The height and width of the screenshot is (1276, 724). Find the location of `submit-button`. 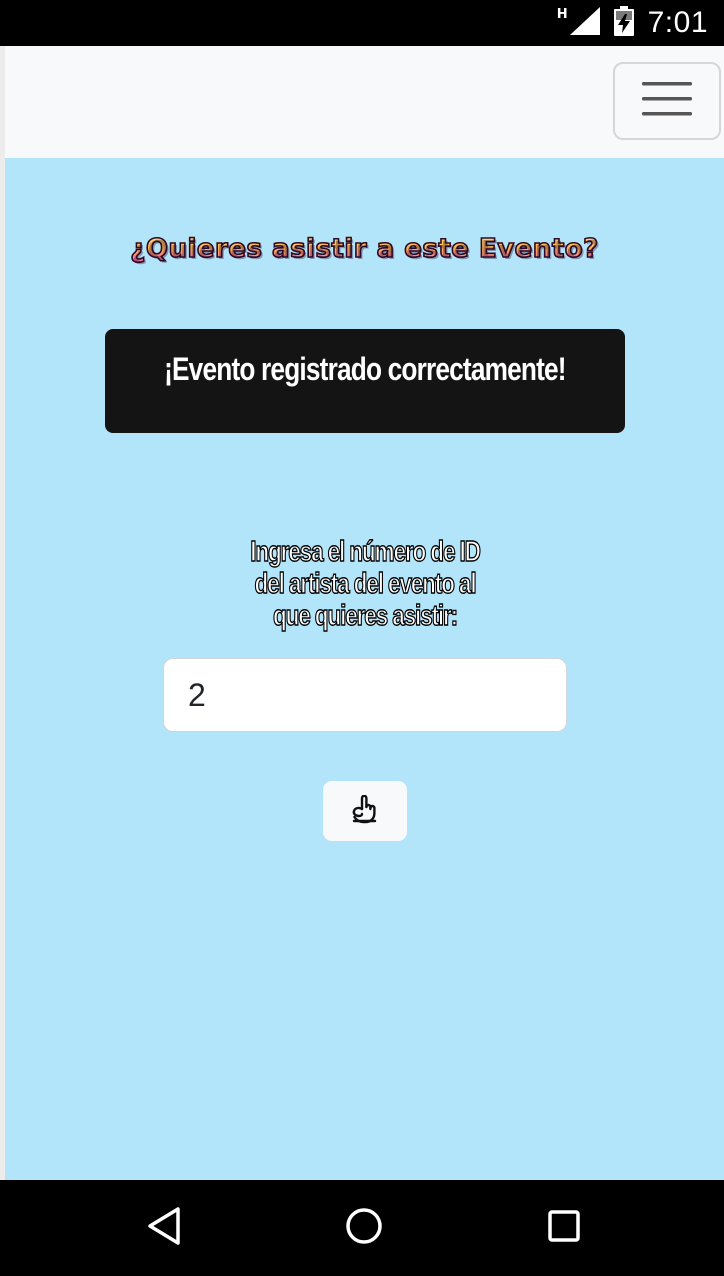

submit-button is located at coordinates (365, 811).